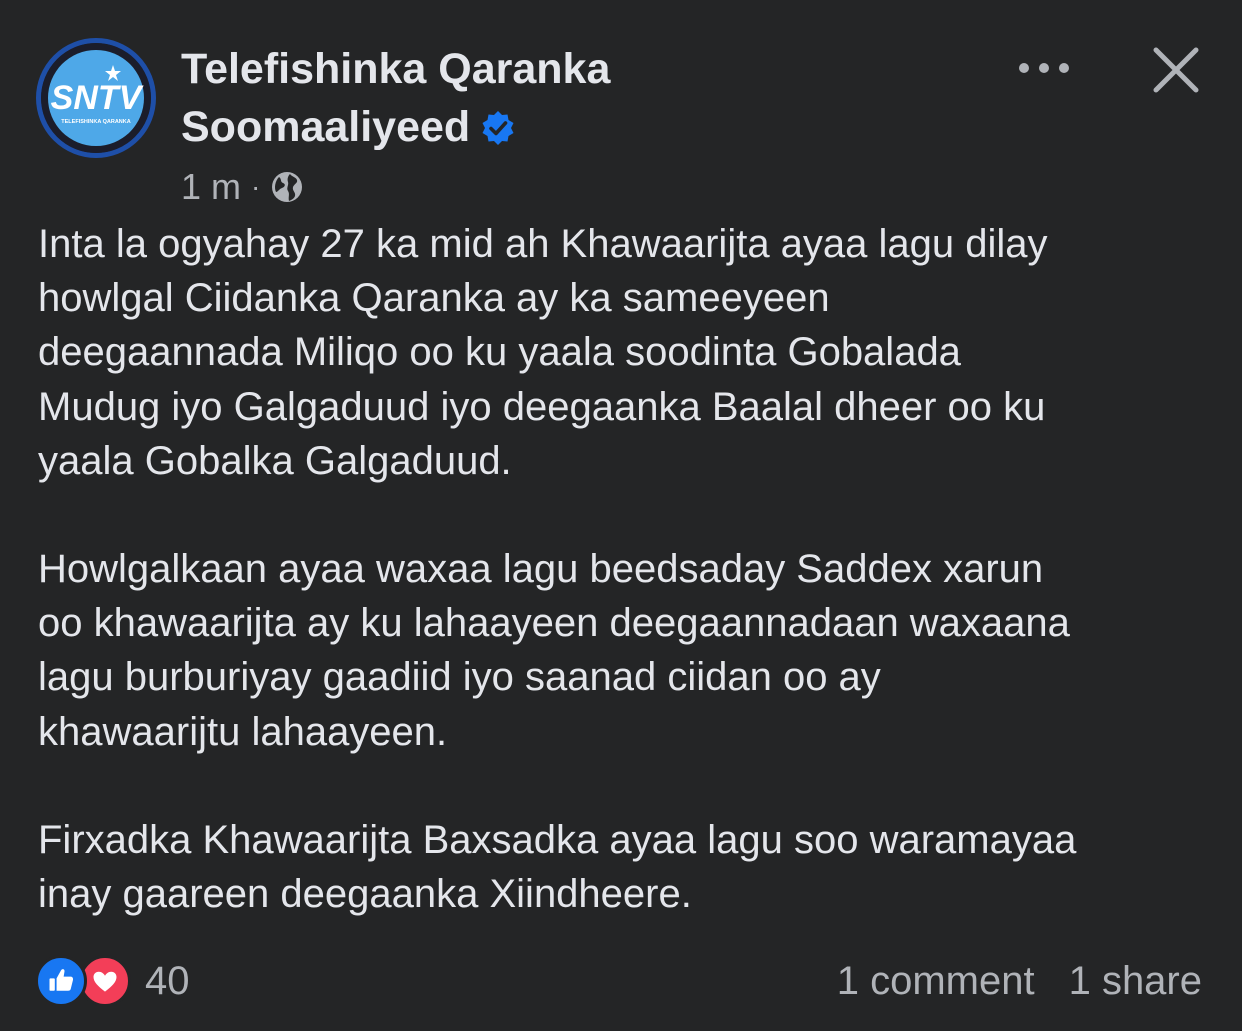  I want to click on page-name-line2-wrap: Soomaaliyeed, so click(441, 127).